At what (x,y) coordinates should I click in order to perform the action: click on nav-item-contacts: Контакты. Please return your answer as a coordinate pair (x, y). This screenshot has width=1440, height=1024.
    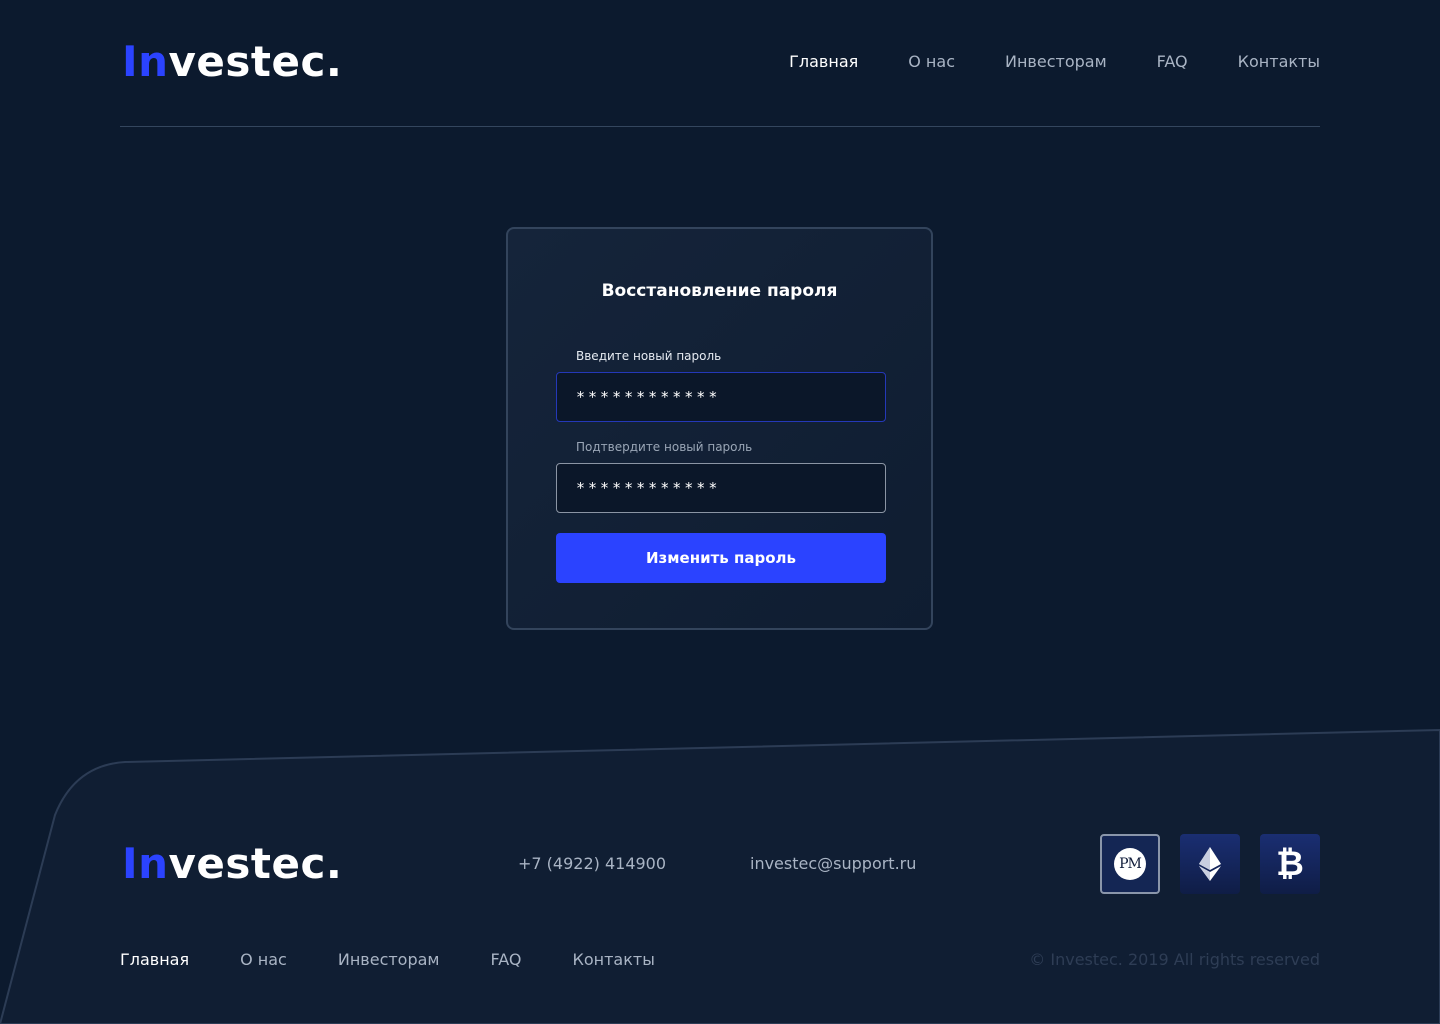
    Looking at the image, I should click on (1279, 62).